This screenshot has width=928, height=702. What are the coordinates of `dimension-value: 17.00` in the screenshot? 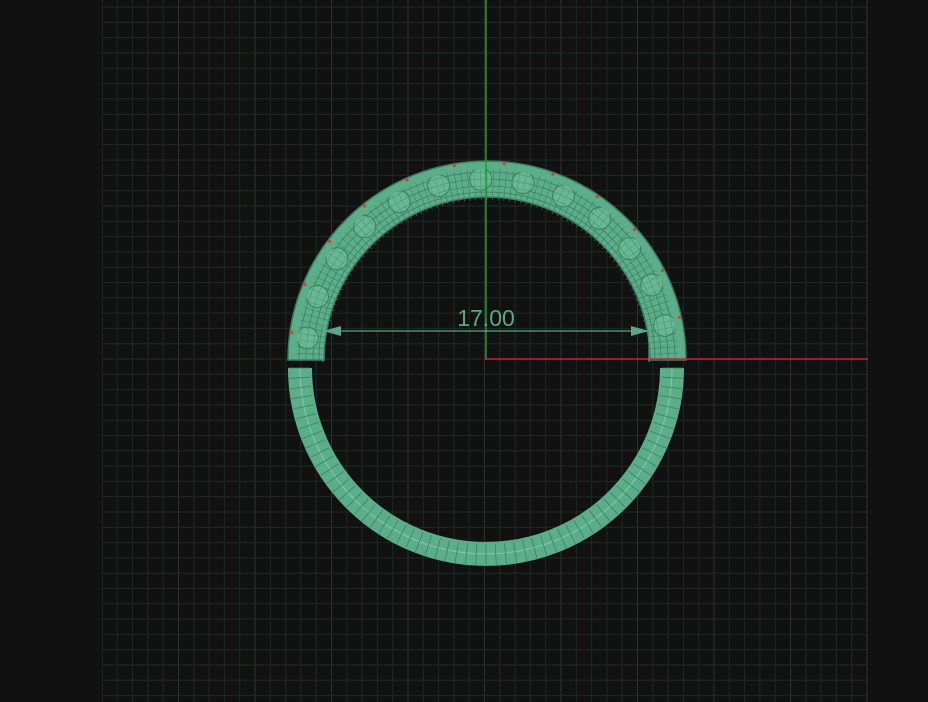 It's located at (486, 318).